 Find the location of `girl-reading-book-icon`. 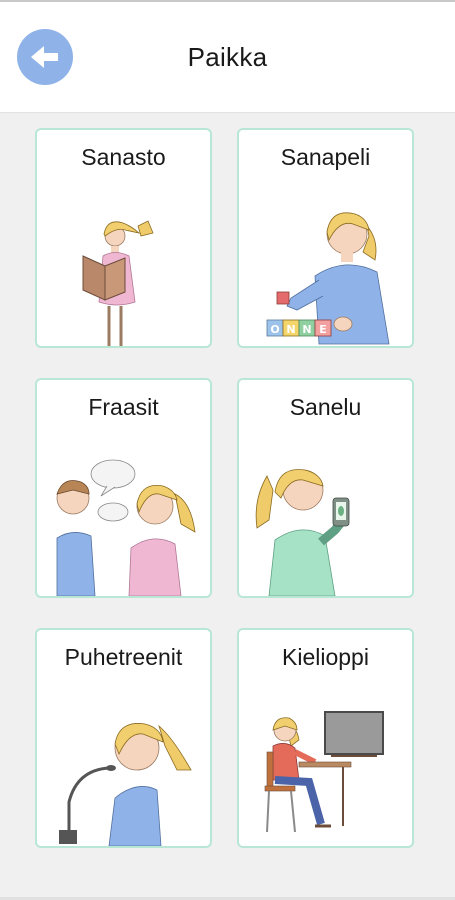

girl-reading-book-icon is located at coordinates (118, 283).